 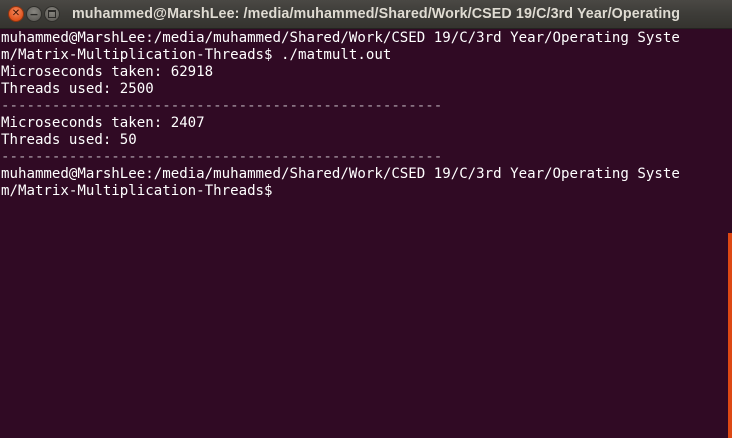 I want to click on close-button: ✕, so click(x=16, y=14).